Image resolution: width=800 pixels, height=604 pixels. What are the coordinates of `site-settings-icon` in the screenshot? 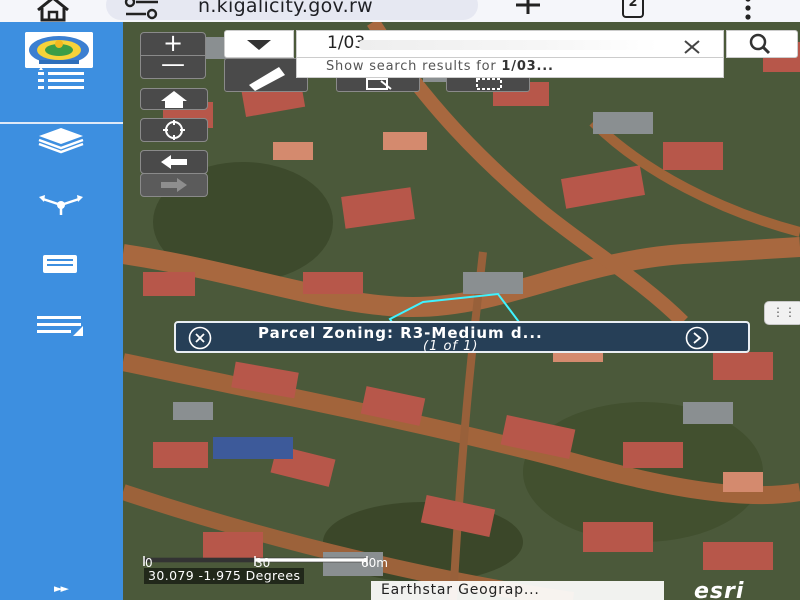 It's located at (142, 11).